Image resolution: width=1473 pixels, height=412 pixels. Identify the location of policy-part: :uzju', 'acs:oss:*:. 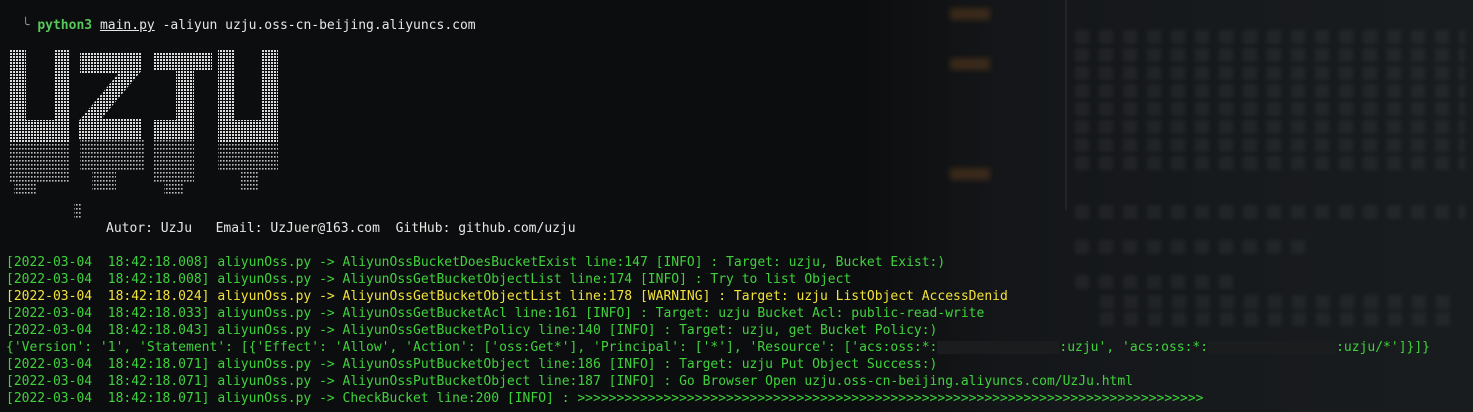
(1134, 347).